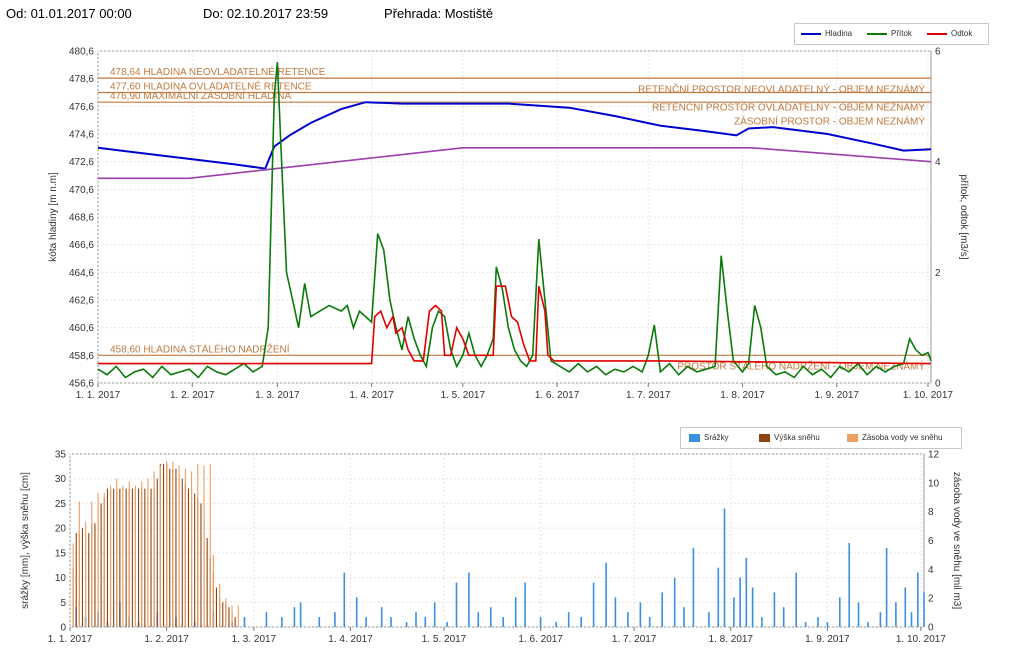 The width and height of the screenshot is (1023, 664). What do you see at coordinates (837, 395) in the screenshot?
I see `top-x-tick-label: 1. 9. 2017` at bounding box center [837, 395].